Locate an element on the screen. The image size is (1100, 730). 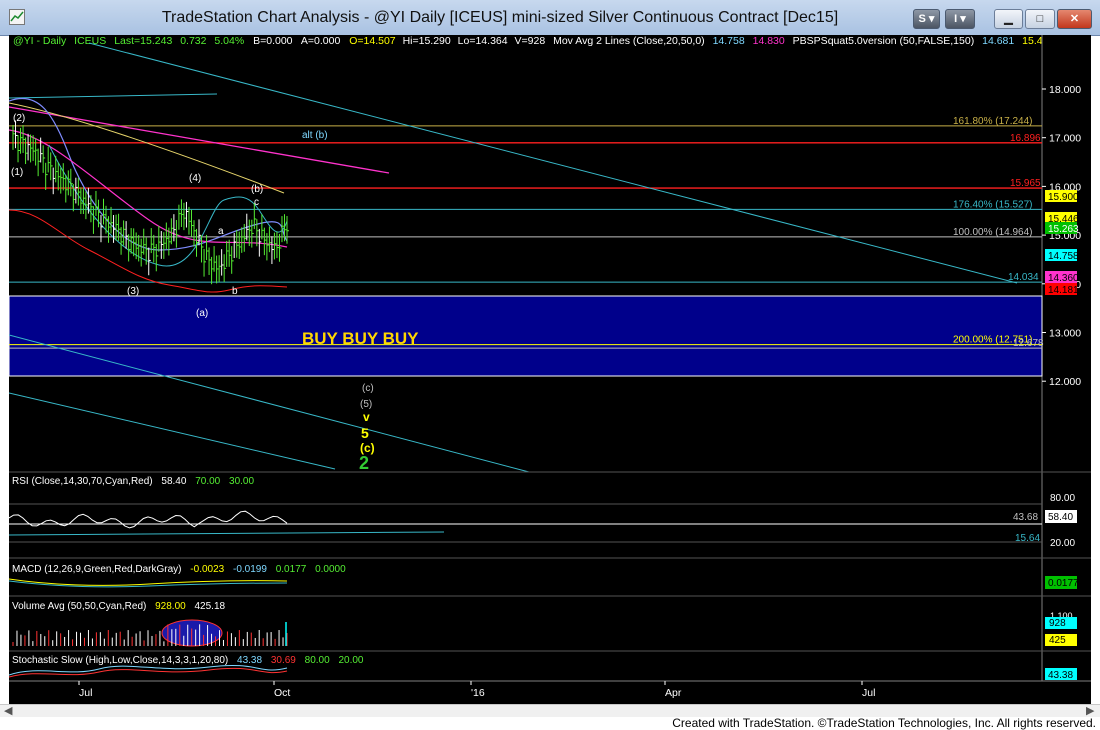
header-pbs-label: PBSPSquat5.0version (50,FALSE,150) is located at coordinates (884, 41).